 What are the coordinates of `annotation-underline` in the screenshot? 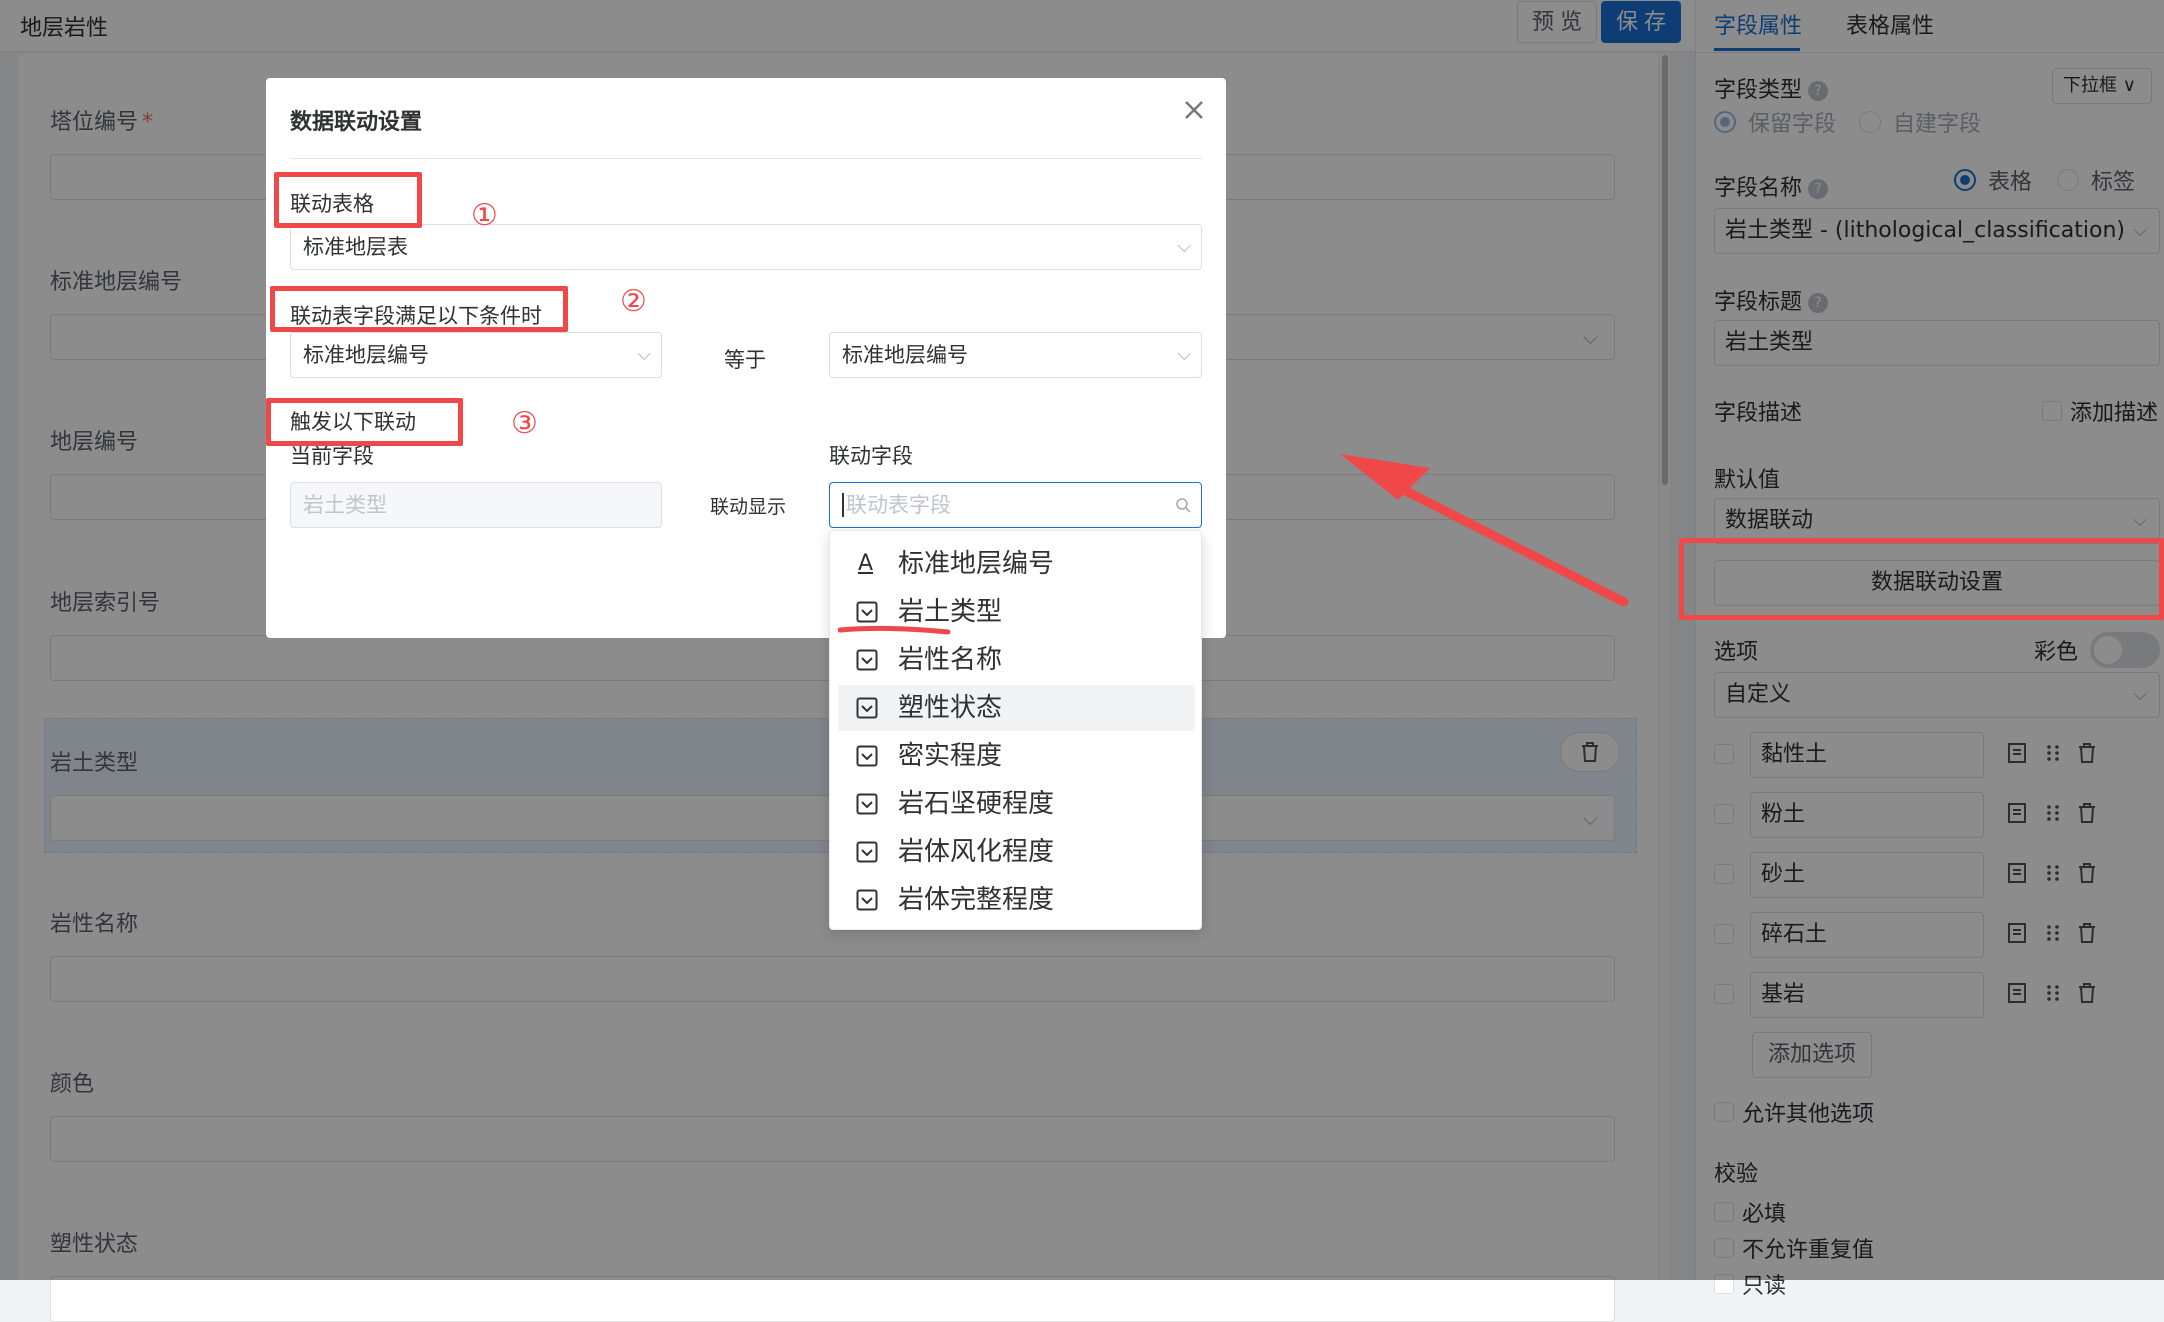 It's located at (894, 630).